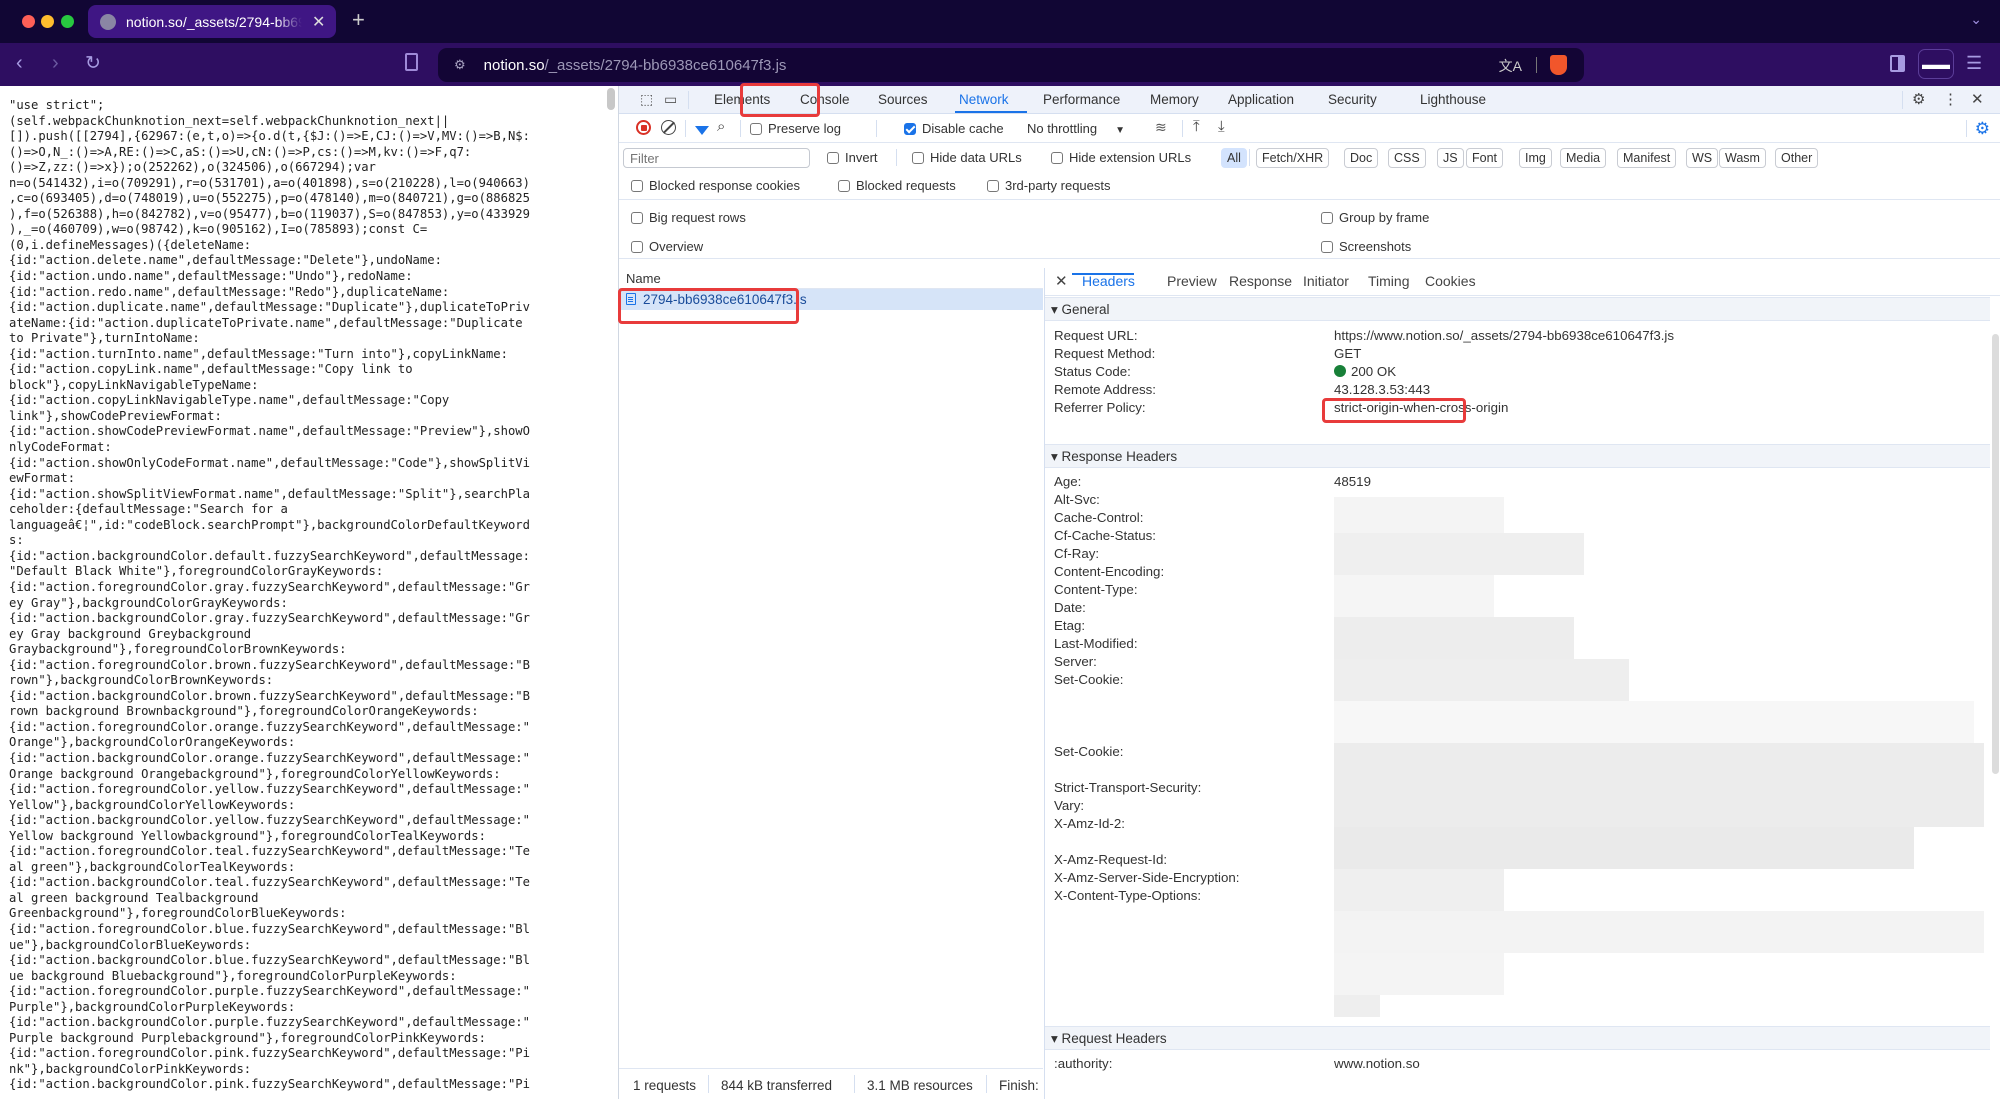 Image resolution: width=2000 pixels, height=1099 pixels. I want to click on invert-checkbox: Invert, so click(852, 157).